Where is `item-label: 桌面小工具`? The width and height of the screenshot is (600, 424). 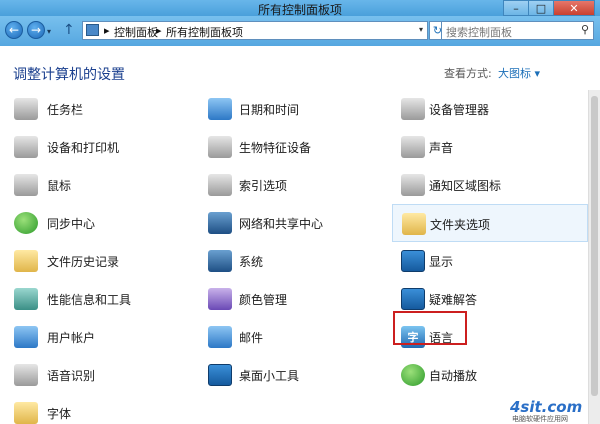 item-label: 桌面小工具 is located at coordinates (269, 376).